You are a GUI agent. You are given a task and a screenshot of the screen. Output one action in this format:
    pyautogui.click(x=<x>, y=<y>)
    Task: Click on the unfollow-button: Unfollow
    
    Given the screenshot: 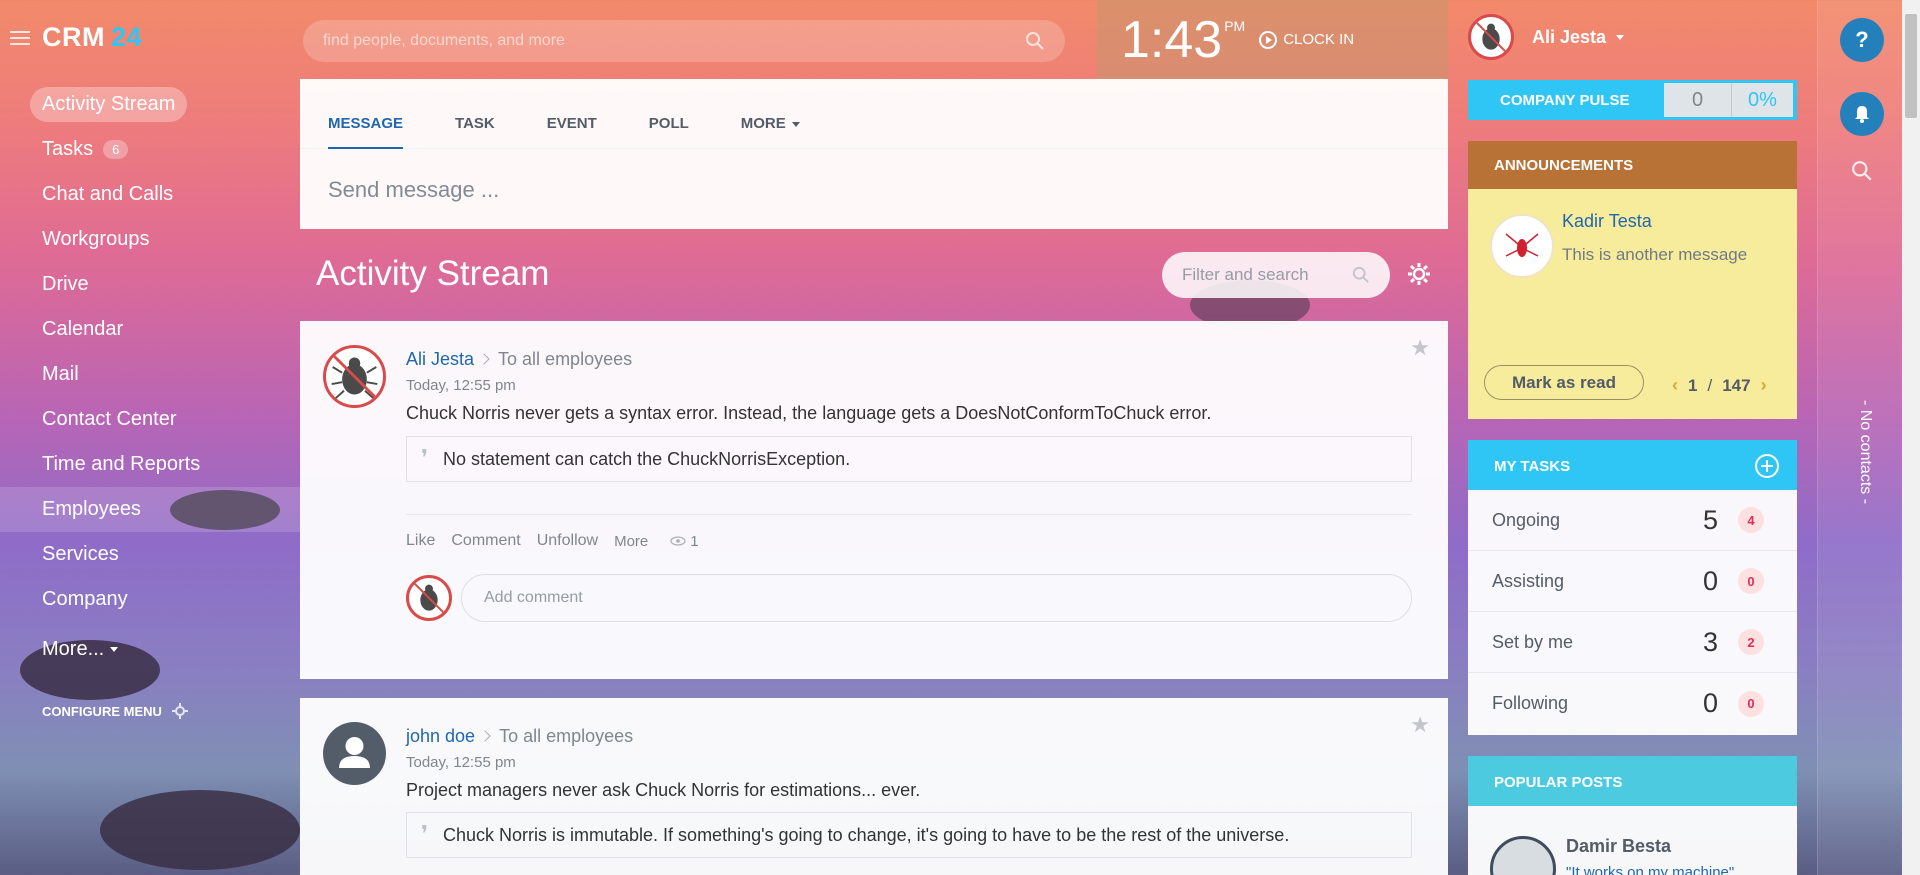 What is the action you would take?
    pyautogui.click(x=567, y=541)
    